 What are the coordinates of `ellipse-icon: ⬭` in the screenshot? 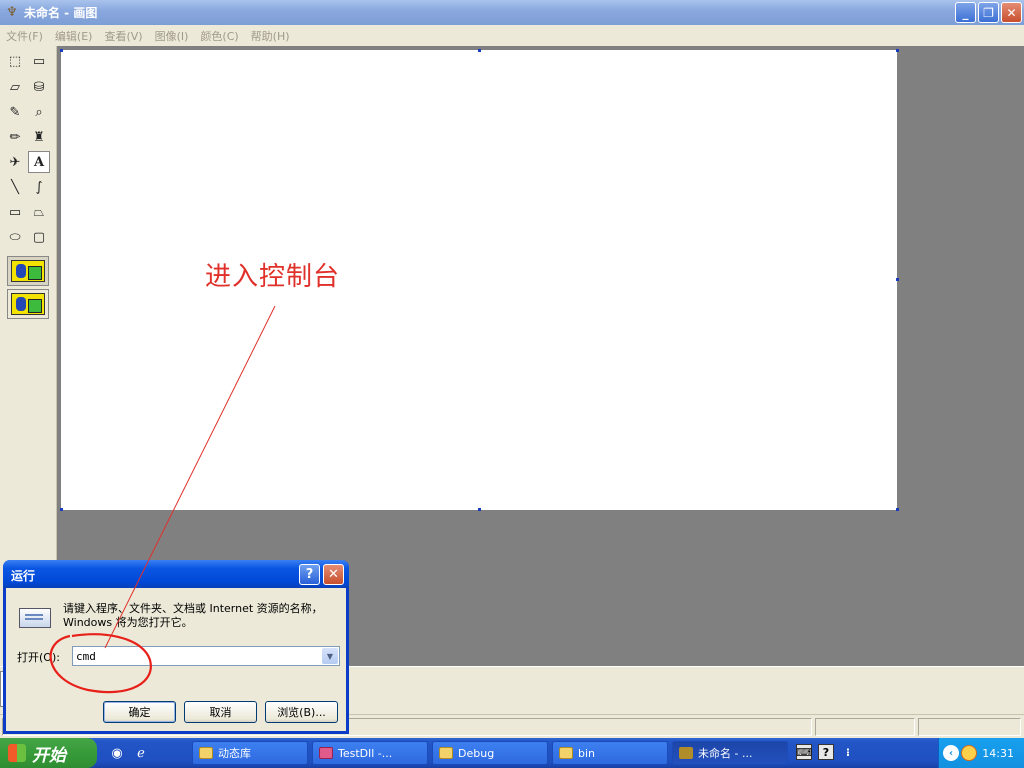 It's located at (15, 237).